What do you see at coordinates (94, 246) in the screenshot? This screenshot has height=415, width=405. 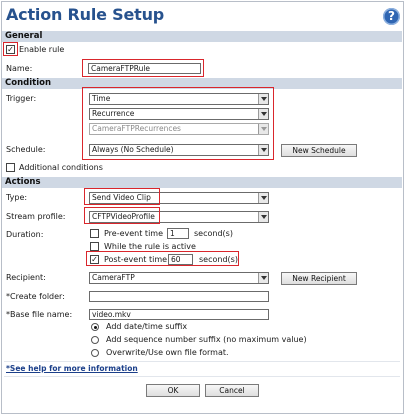 I see `while-active-checkbox` at bounding box center [94, 246].